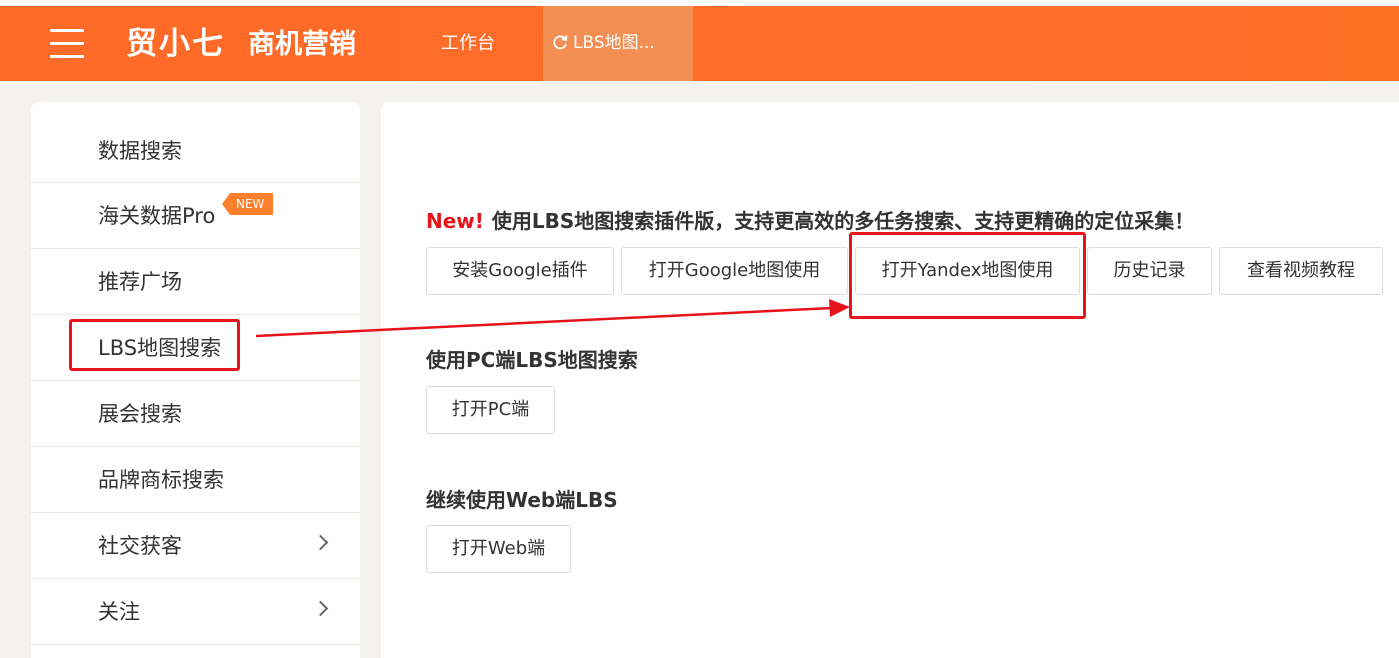 This screenshot has height=658, width=1399. What do you see at coordinates (302, 44) in the screenshot?
I see `app-subtitle: 商机营销` at bounding box center [302, 44].